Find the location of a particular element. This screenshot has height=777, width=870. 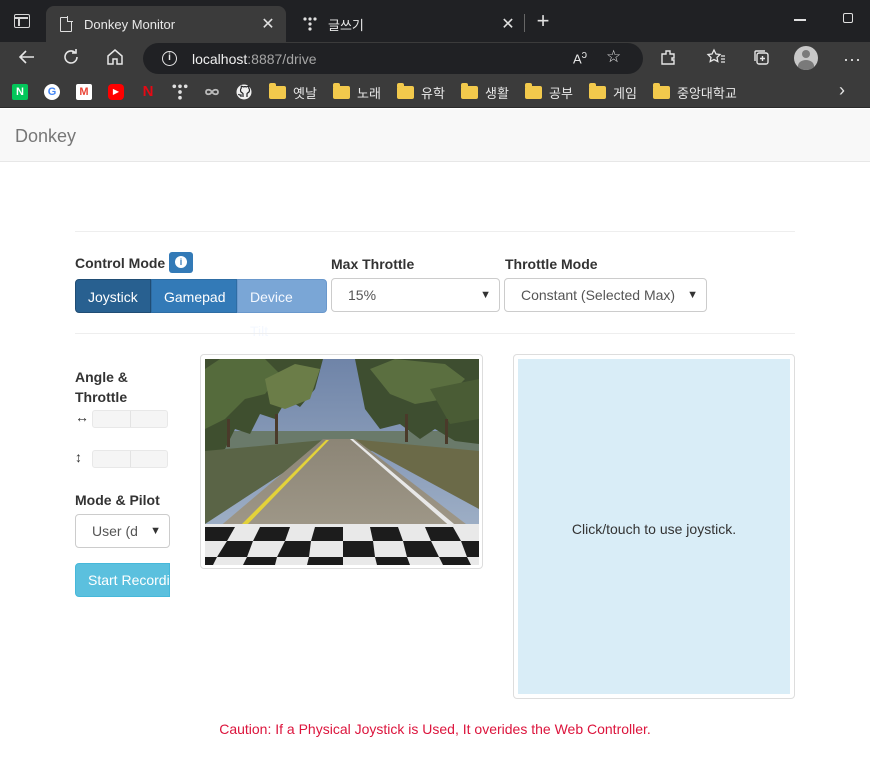

naver-icon: N is located at coordinates (20, 92).